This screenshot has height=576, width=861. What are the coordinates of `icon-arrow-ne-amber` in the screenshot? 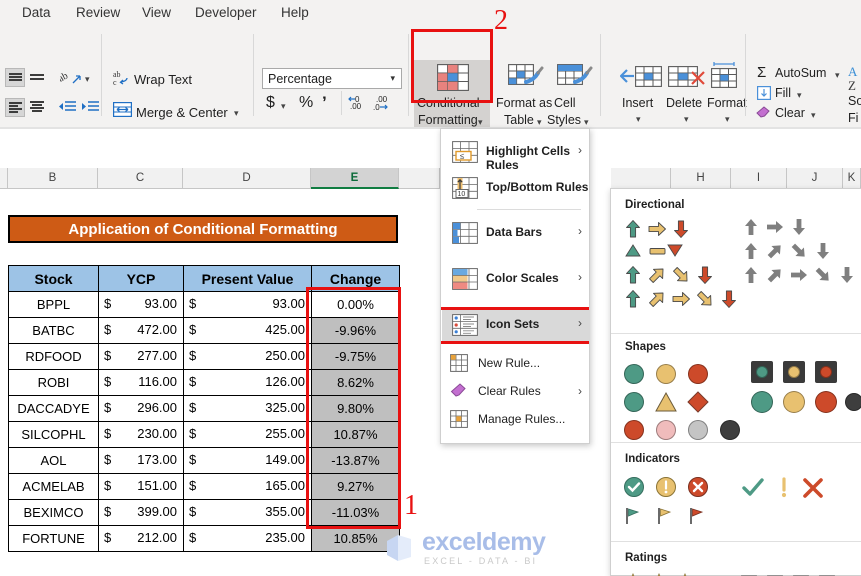 It's located at (657, 301).